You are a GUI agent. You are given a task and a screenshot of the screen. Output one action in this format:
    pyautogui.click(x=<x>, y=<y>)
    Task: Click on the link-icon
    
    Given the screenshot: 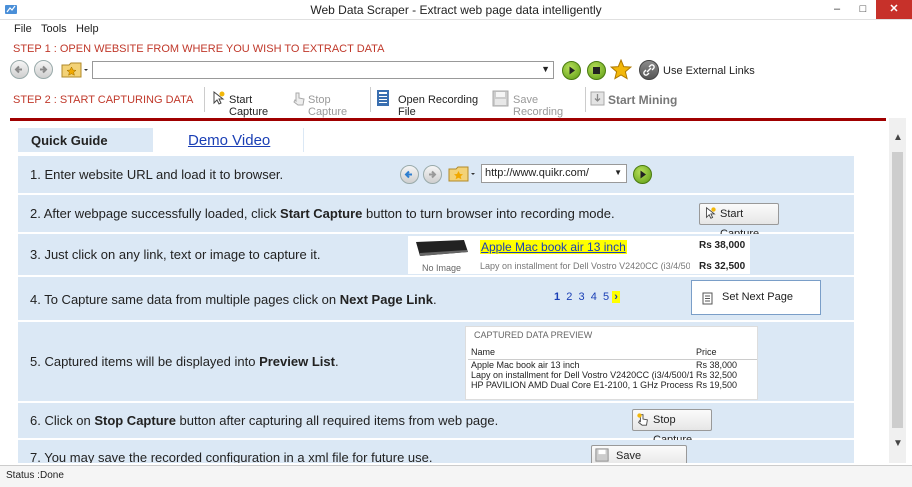 What is the action you would take?
    pyautogui.click(x=649, y=70)
    